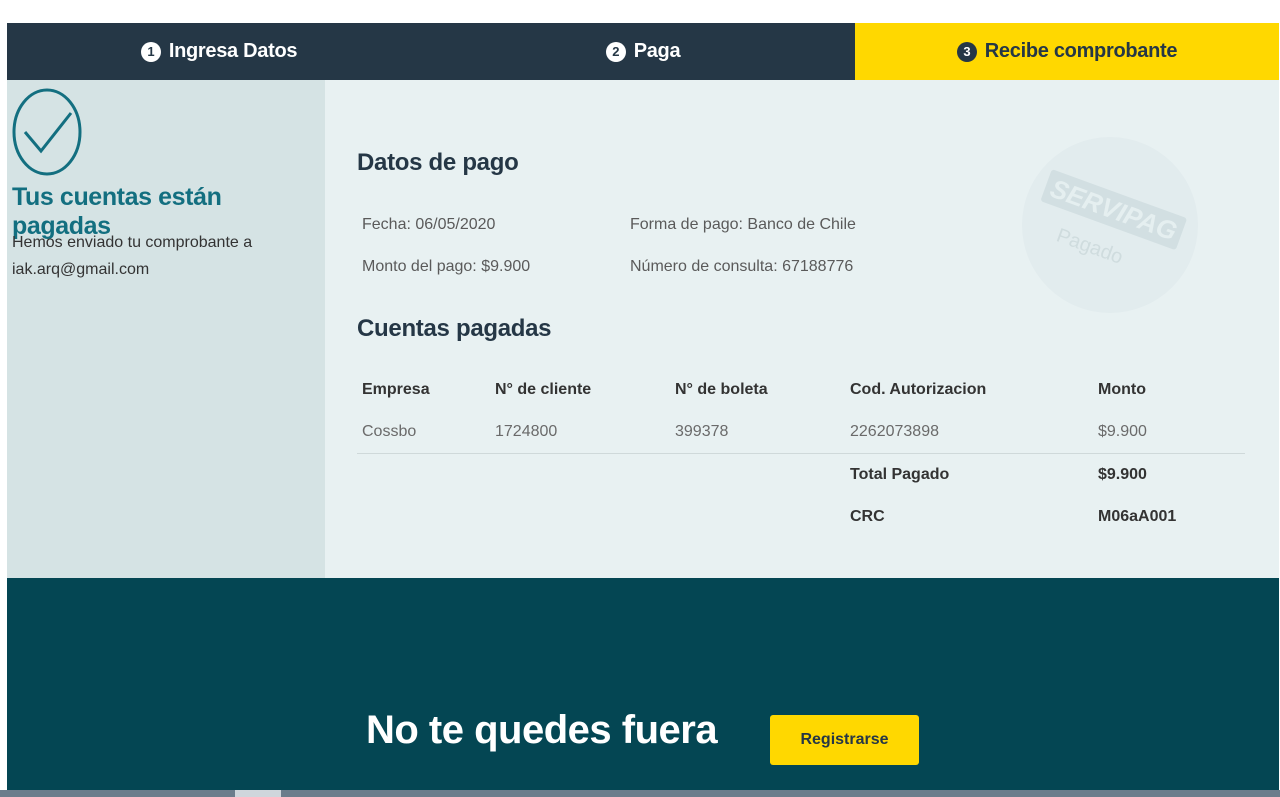 The image size is (1280, 797). I want to click on query-number: Número de consulta: 67188776, so click(742, 266).